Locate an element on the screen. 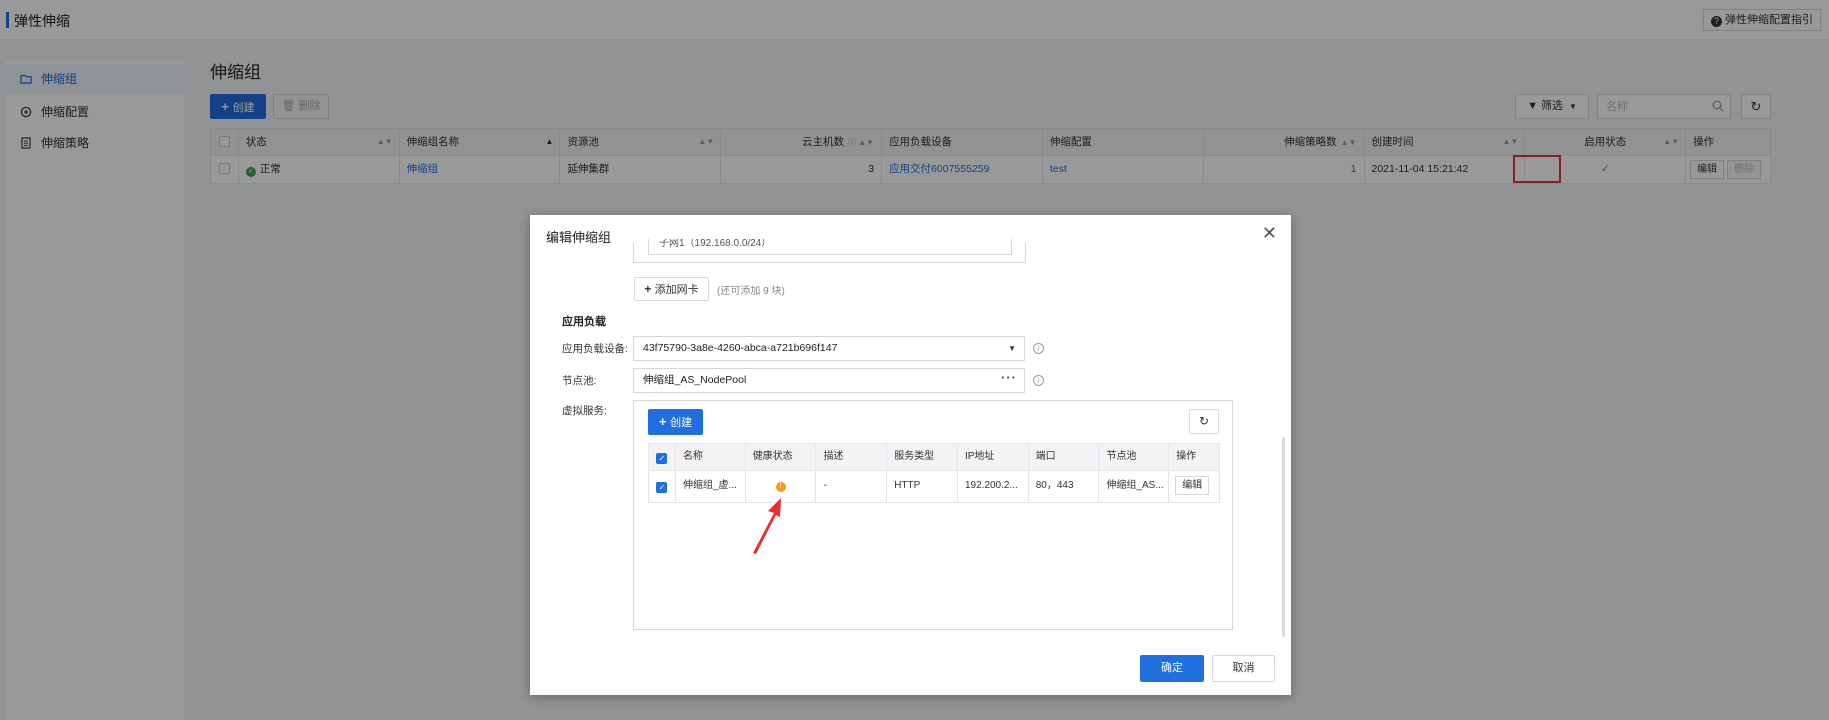 Image resolution: width=1829 pixels, height=720 pixels. refresh-icon: ↻ is located at coordinates (1204, 421).